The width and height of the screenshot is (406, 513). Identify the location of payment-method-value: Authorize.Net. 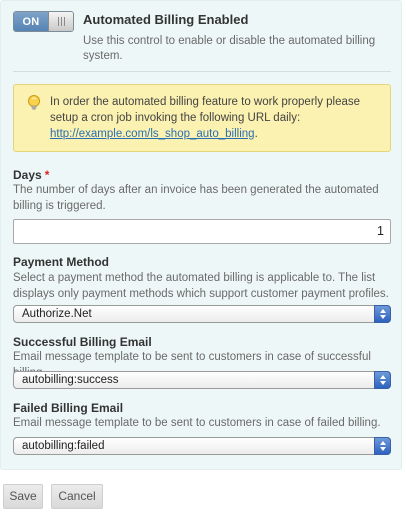
(57, 314).